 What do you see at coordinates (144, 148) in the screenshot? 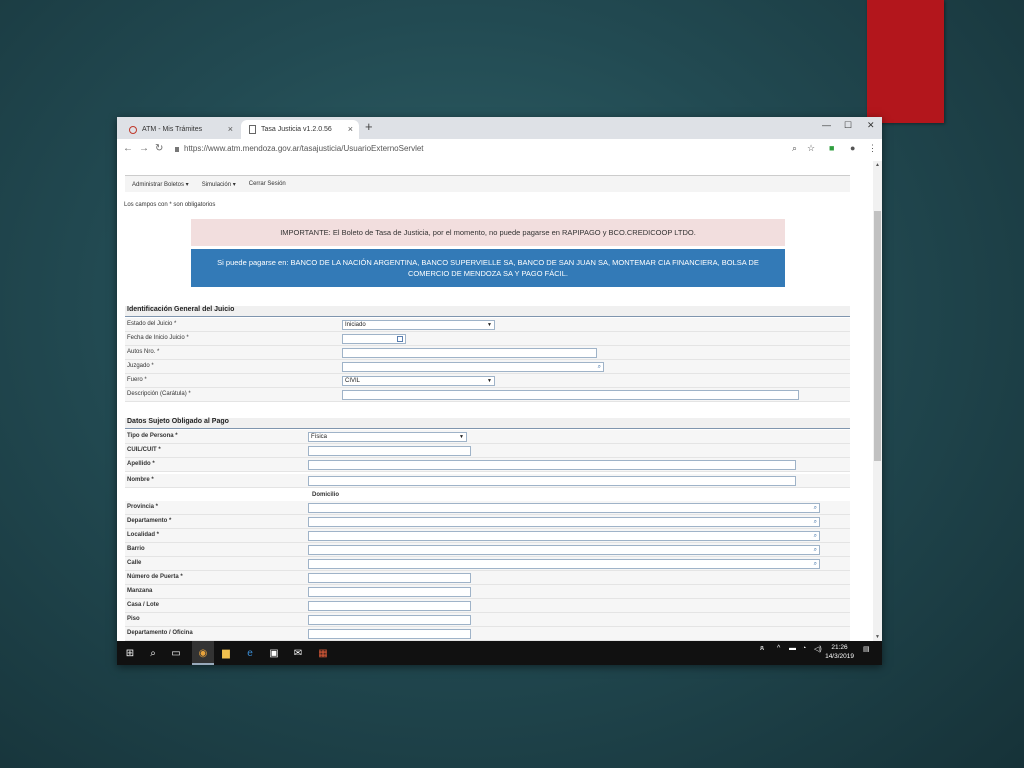
I see `forward-icon: →` at bounding box center [144, 148].